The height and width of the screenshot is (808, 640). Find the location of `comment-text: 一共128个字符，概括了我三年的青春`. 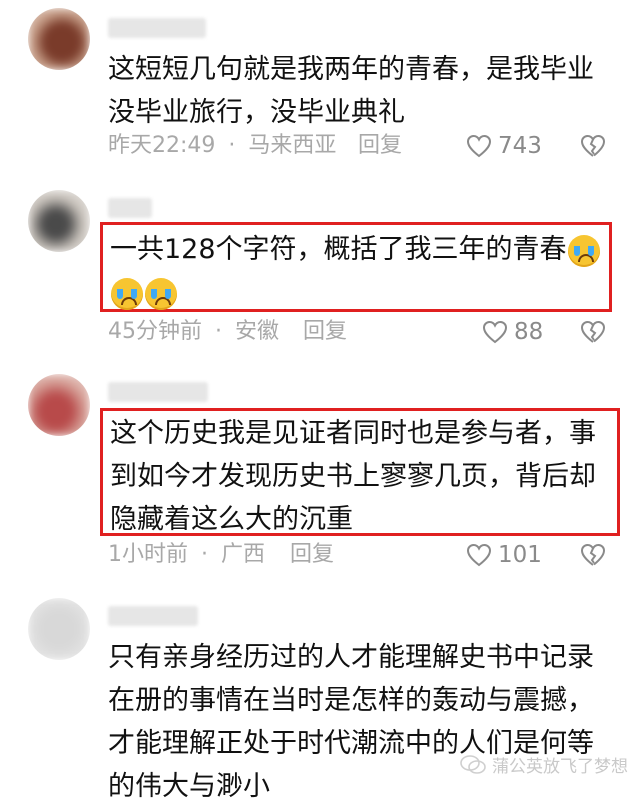

comment-text: 一共128个字符，概括了我三年的青春 is located at coordinates (355, 271).